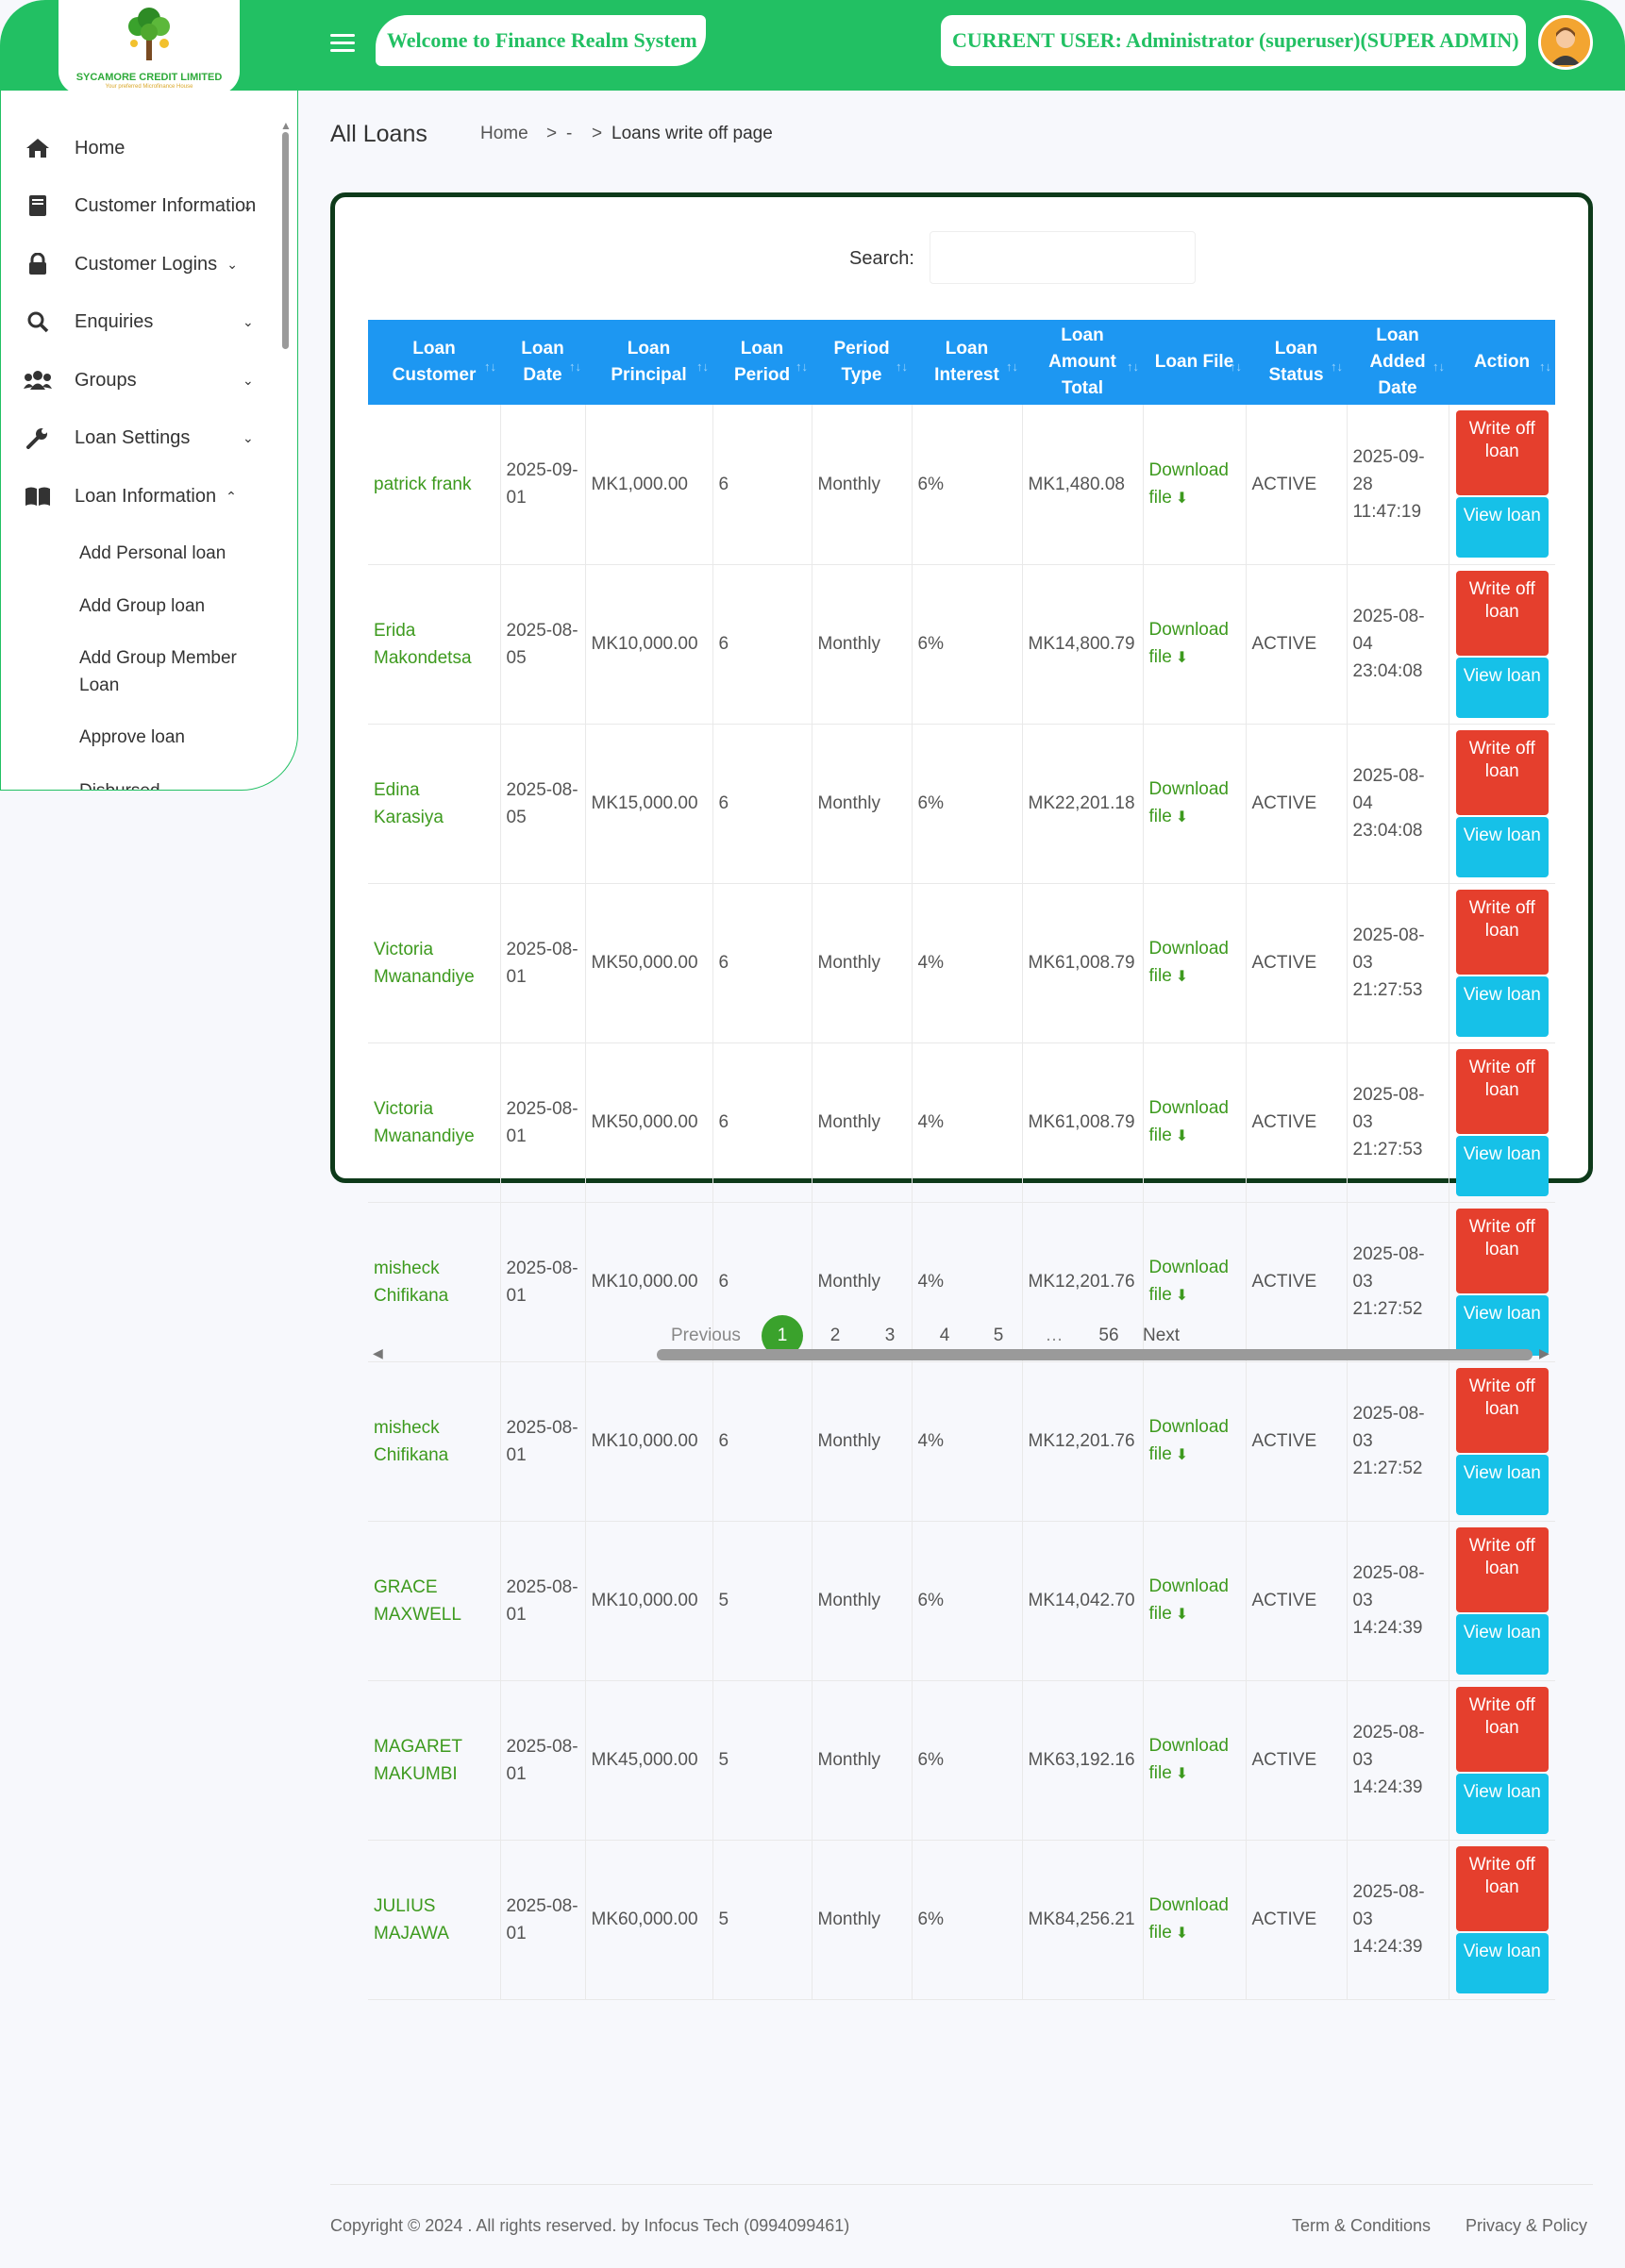 Image resolution: width=1625 pixels, height=2268 pixels. Describe the element at coordinates (1082, 963) in the screenshot. I see `loan-amount-total-cell: MK61,008.79` at that location.